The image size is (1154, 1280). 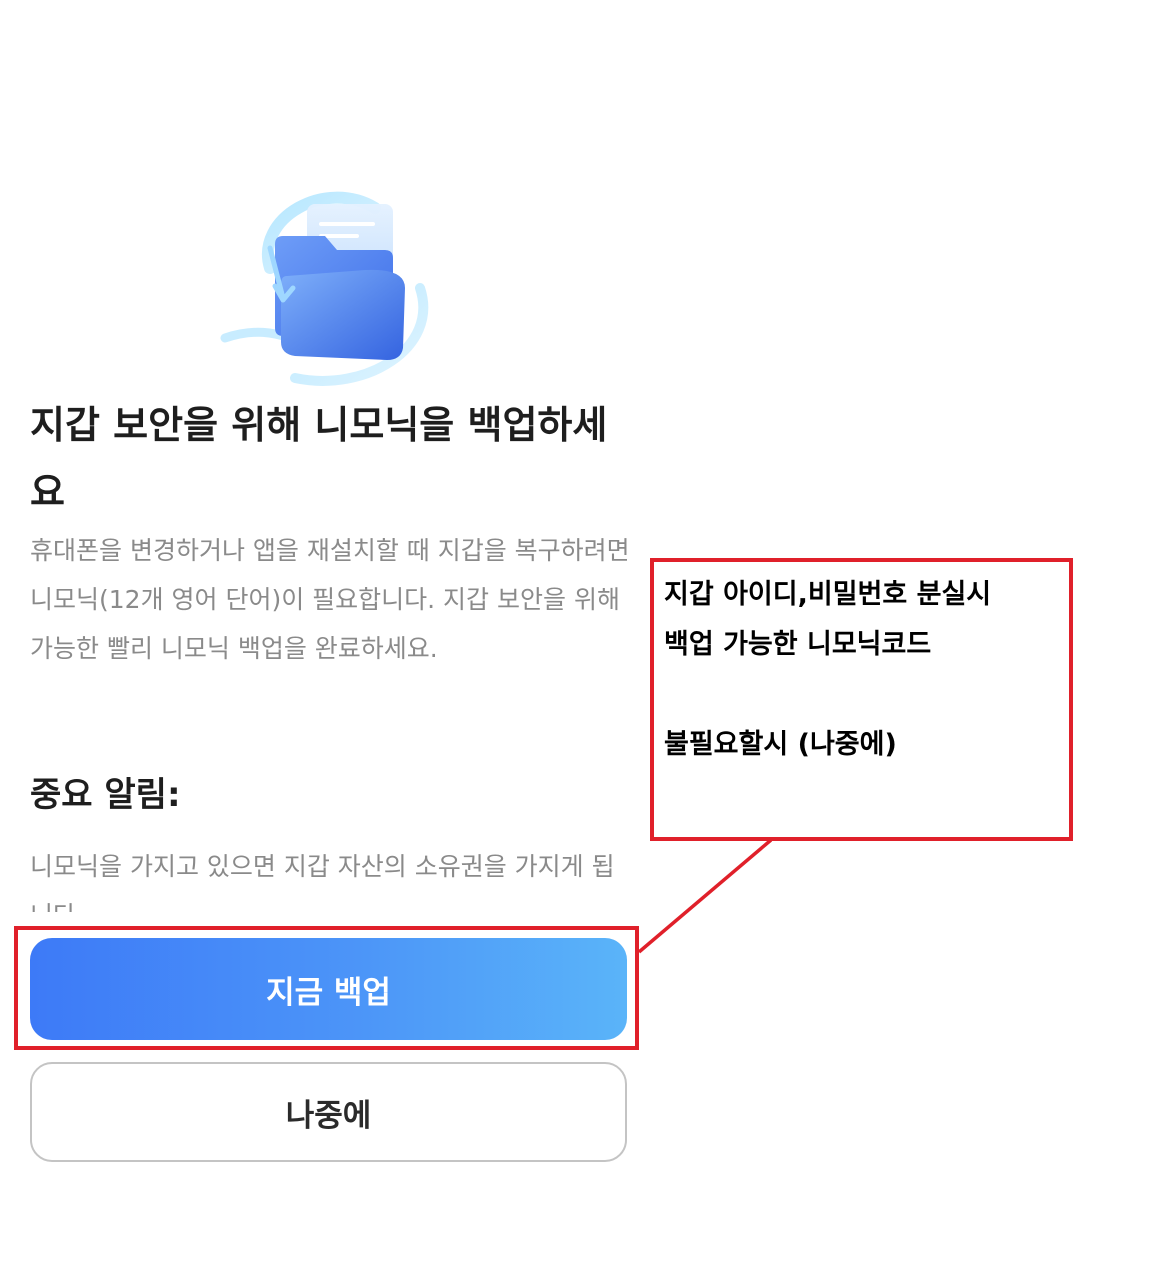 I want to click on later-button: 나중에, so click(x=328, y=1112).